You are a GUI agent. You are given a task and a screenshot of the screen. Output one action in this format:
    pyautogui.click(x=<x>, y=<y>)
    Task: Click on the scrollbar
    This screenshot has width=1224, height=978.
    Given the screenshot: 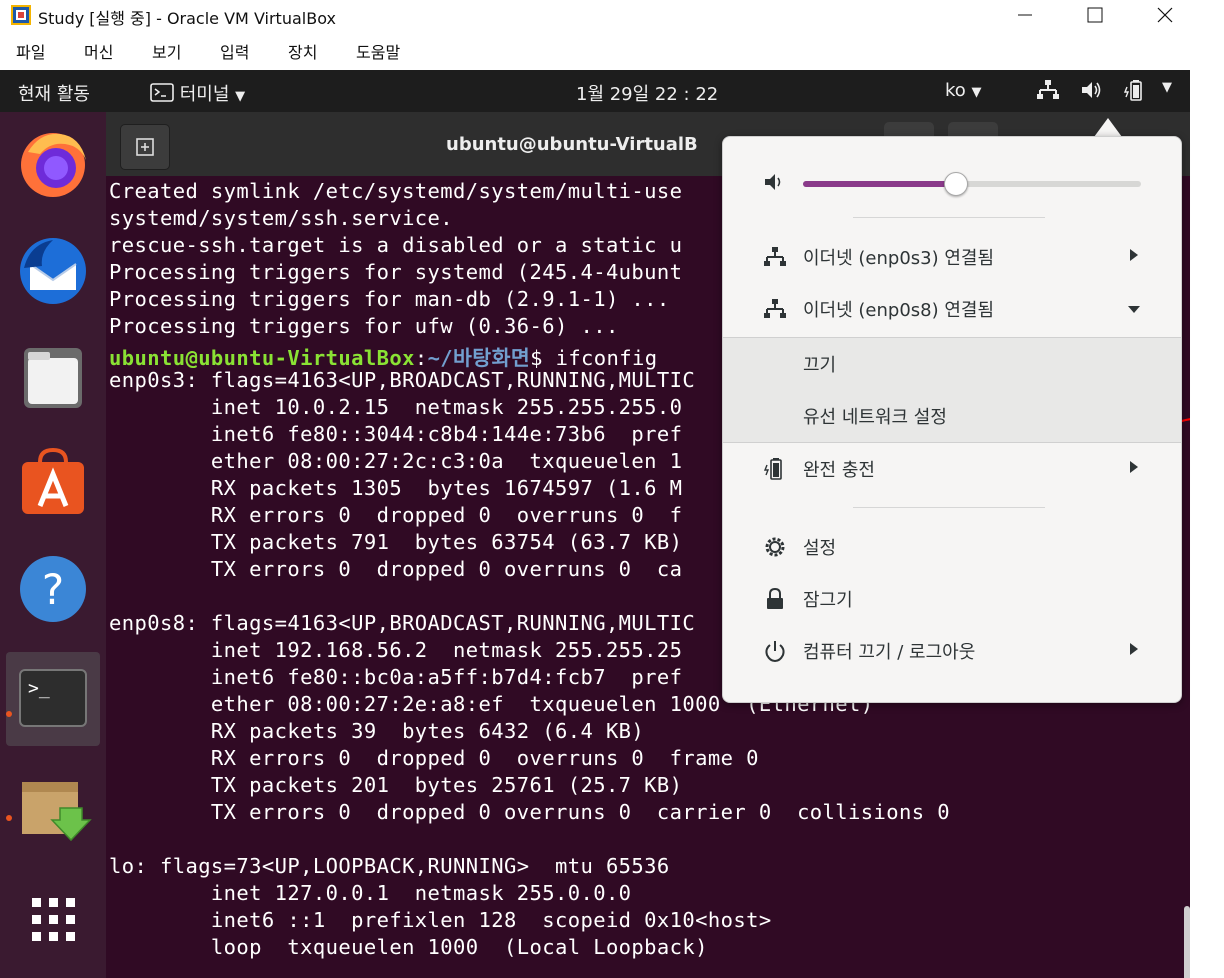 What is the action you would take?
    pyautogui.click(x=1187, y=942)
    